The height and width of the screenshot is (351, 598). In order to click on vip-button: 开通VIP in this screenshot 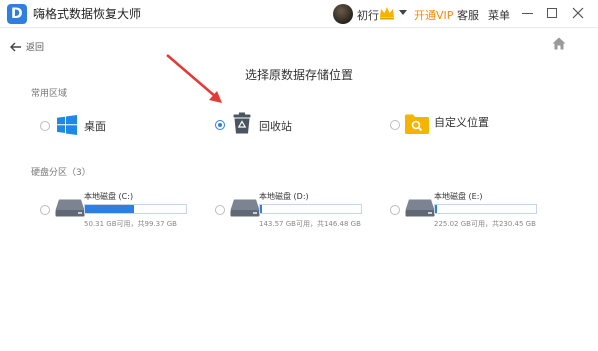, I will do `click(433, 15)`.